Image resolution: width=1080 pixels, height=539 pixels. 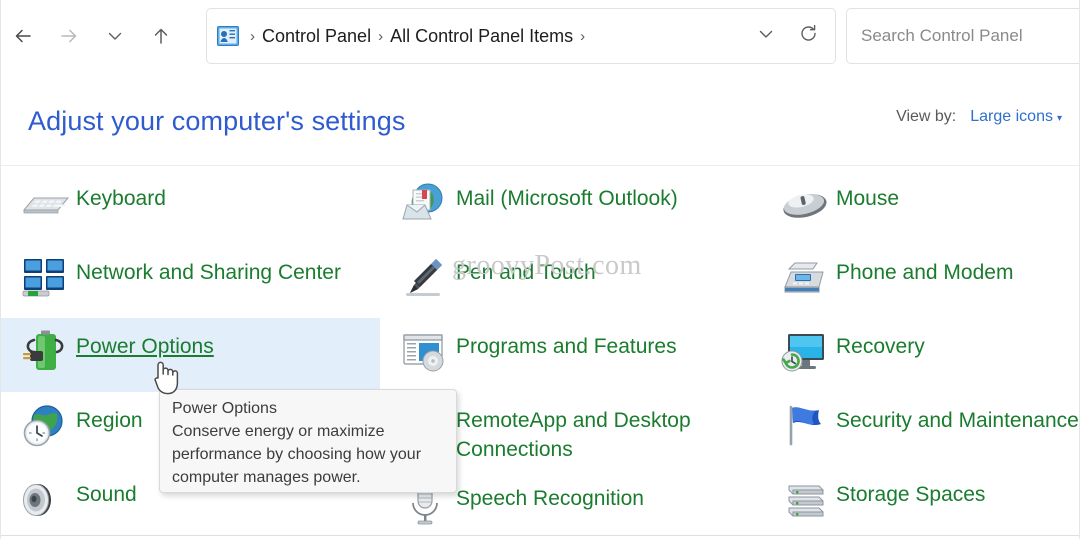 I want to click on back-button, so click(x=23, y=36).